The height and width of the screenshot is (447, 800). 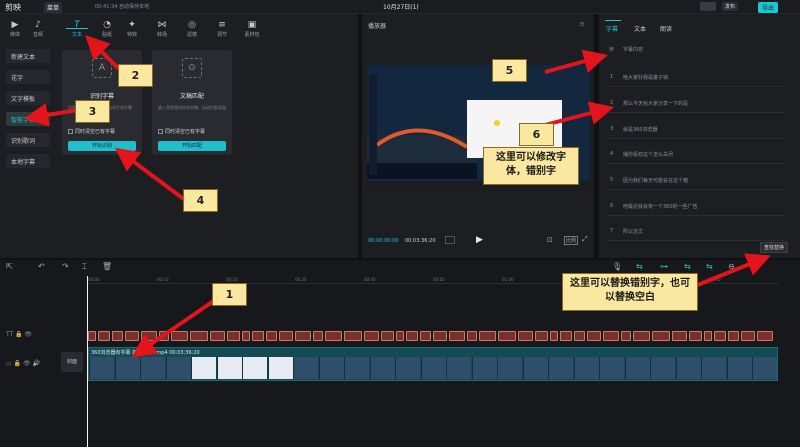 I want to click on subtitle-row: 5 因为我们每天可能会在这个箱, so click(x=696, y=180).